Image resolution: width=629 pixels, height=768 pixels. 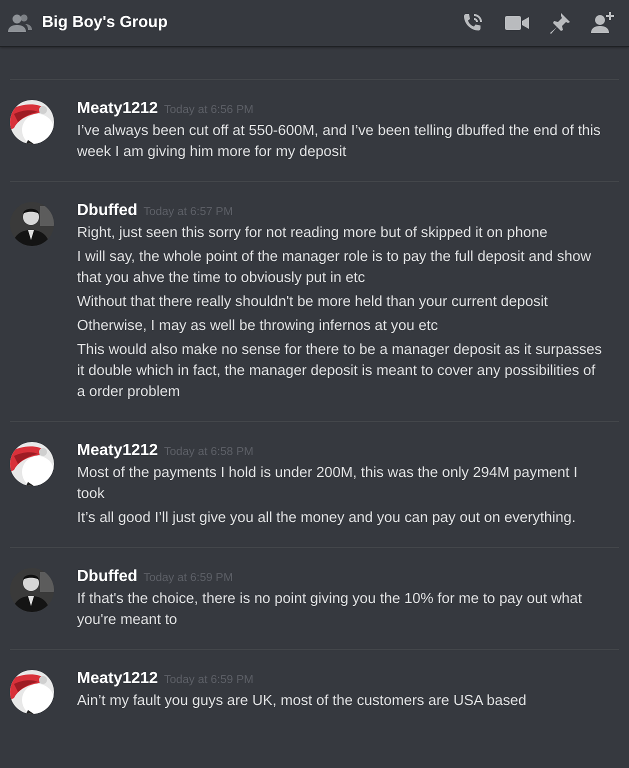 What do you see at coordinates (340, 371) in the screenshot?
I see `message-text: This would also make no sense for there to be a manager deposit as it surpasses it double which in fact, the manager deposit is meant to cover any possibilities of a order problem` at bounding box center [340, 371].